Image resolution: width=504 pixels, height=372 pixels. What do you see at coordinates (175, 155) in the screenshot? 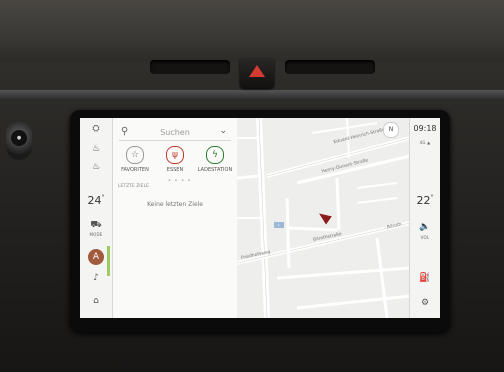
I see `fork-knife-icon: ψ` at bounding box center [175, 155].